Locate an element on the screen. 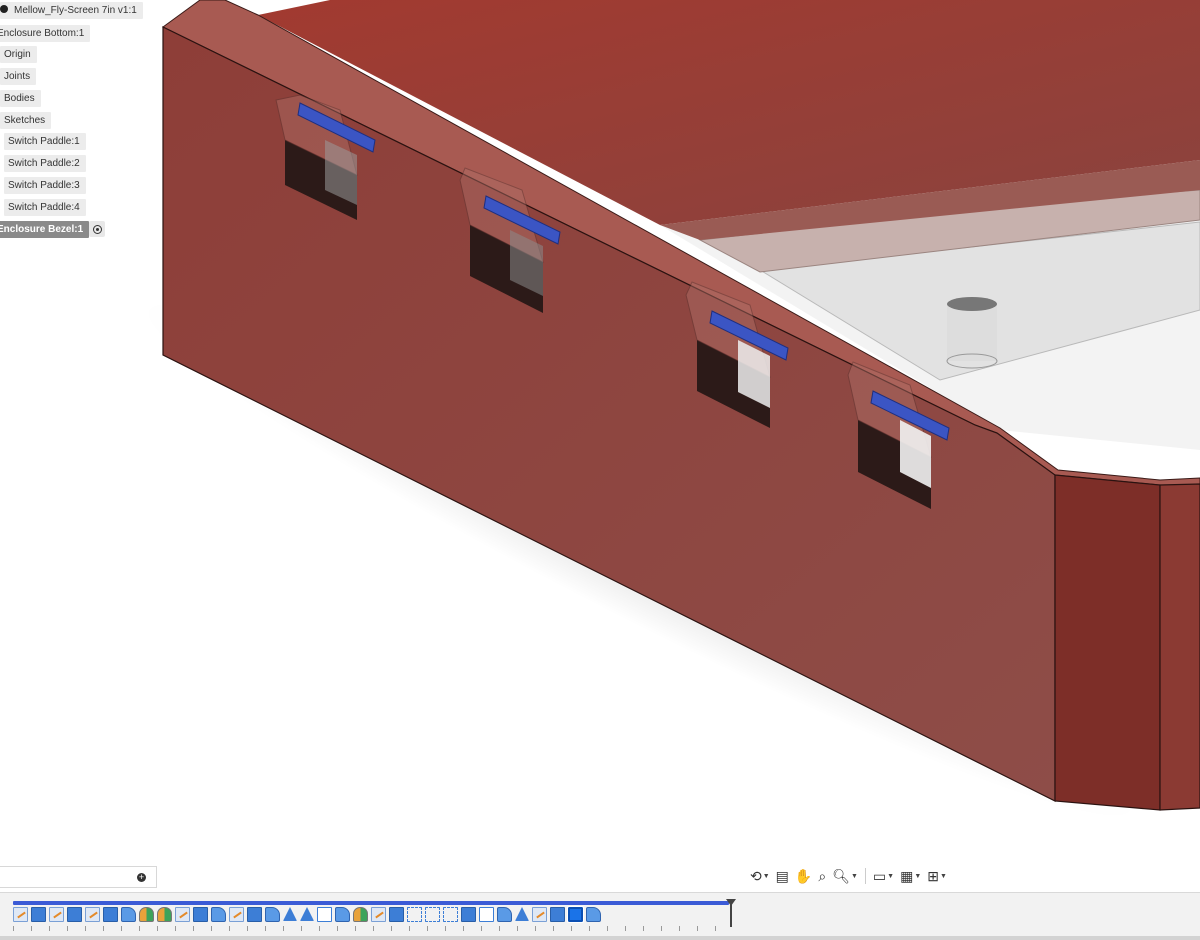 The width and height of the screenshot is (1200, 940). tree-folder-sketches: Sketches is located at coordinates (26, 120).